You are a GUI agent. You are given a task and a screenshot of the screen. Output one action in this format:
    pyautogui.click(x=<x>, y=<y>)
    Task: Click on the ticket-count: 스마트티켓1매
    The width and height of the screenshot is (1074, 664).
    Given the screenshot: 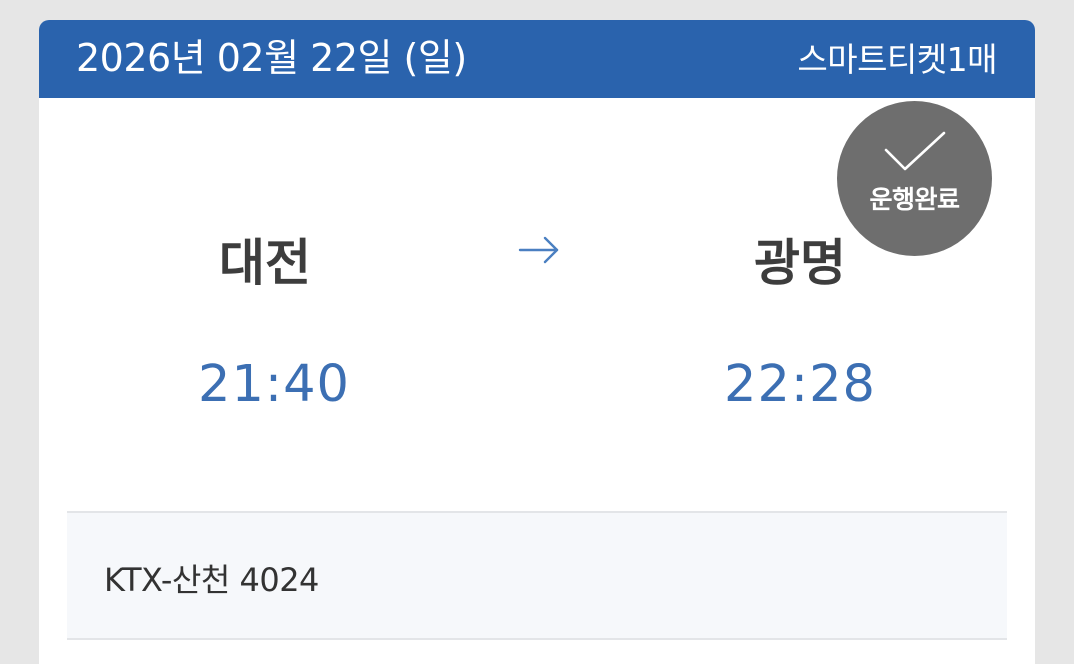 What is the action you would take?
    pyautogui.click(x=897, y=59)
    